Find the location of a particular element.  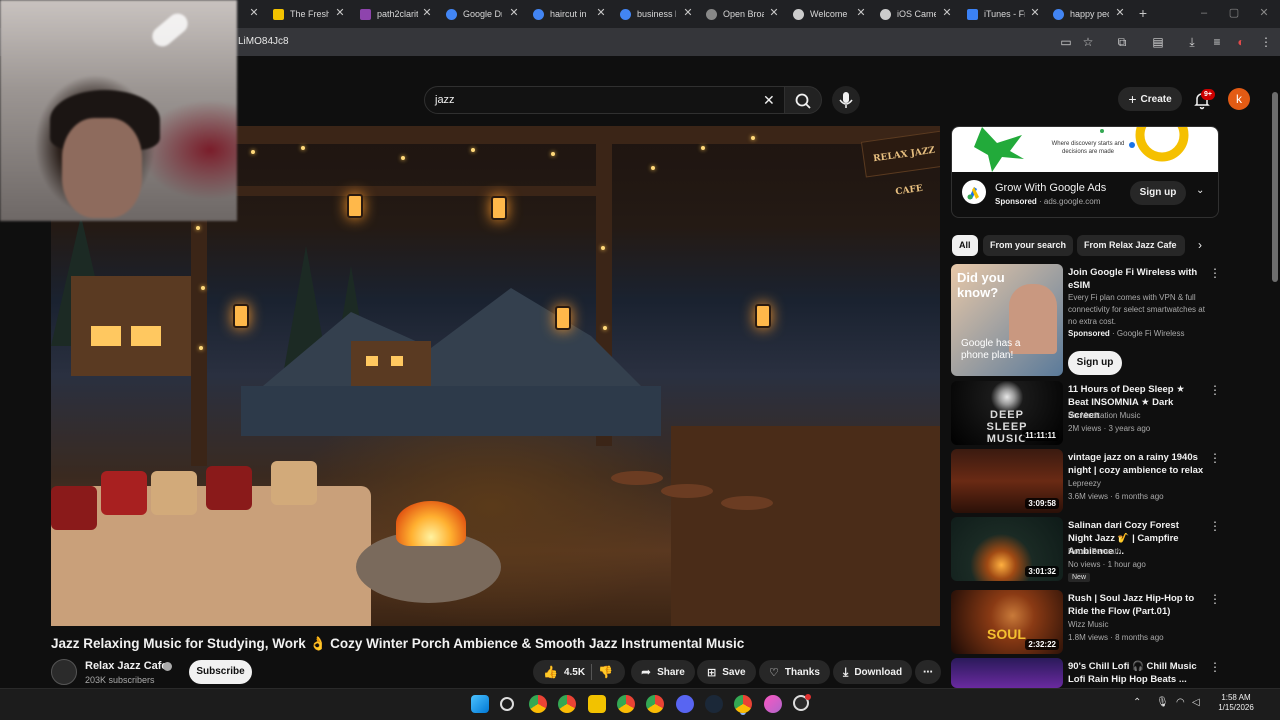

thumbs-up-icon: 👍 is located at coordinates (550, 672).